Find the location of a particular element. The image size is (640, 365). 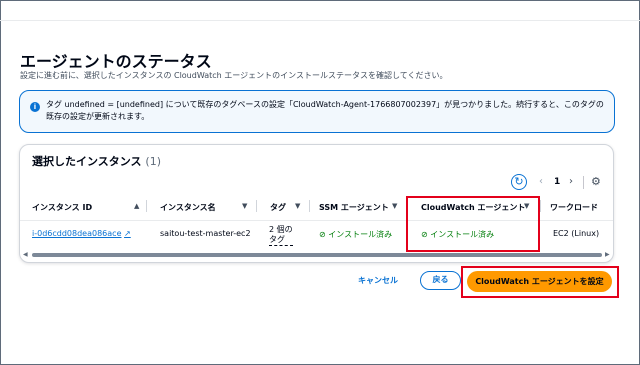

scroll-right-icon: ▶ is located at coordinates (607, 254).